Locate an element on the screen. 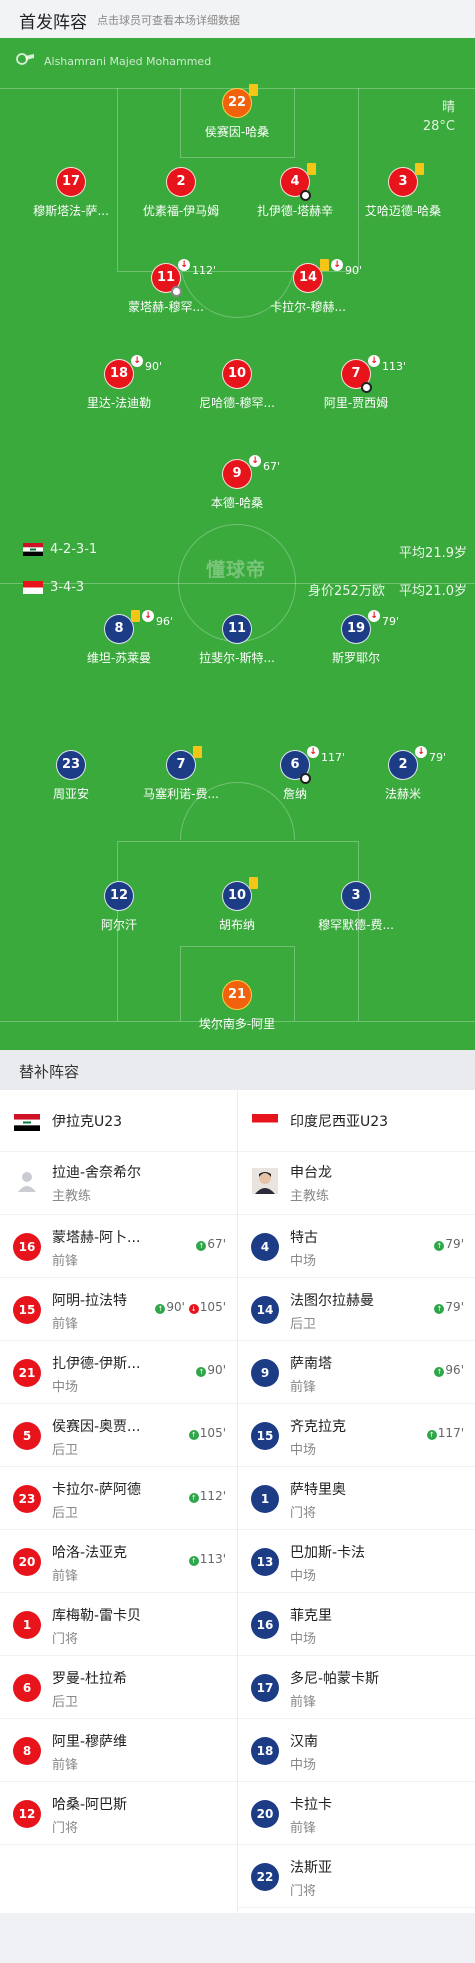 The width and height of the screenshot is (475, 1963). home-sub-row: 8 阿里-穆萨维 前锋 is located at coordinates (118, 1750).